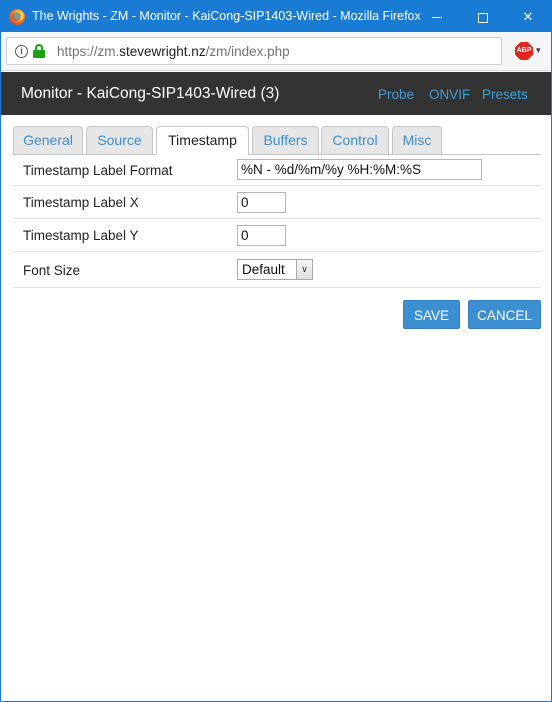 This screenshot has width=552, height=702. Describe the element at coordinates (355, 140) in the screenshot. I see `tab-control: Control` at that location.